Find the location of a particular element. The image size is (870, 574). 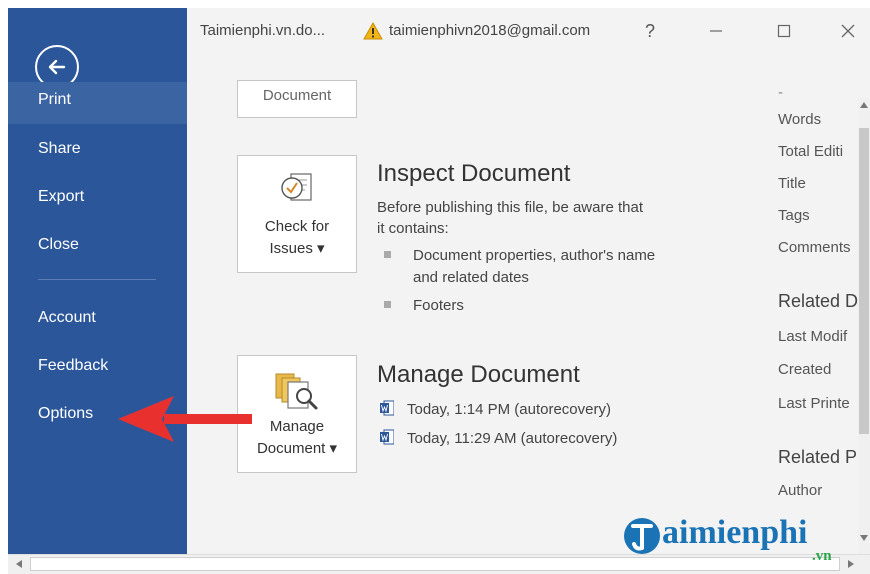

related-people-header: Related P is located at coordinates (818, 457).